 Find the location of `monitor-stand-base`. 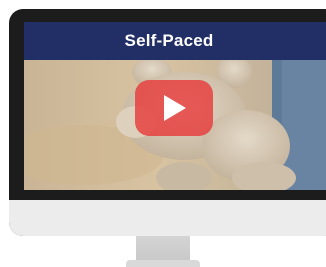

monitor-stand-base is located at coordinates (163, 263).